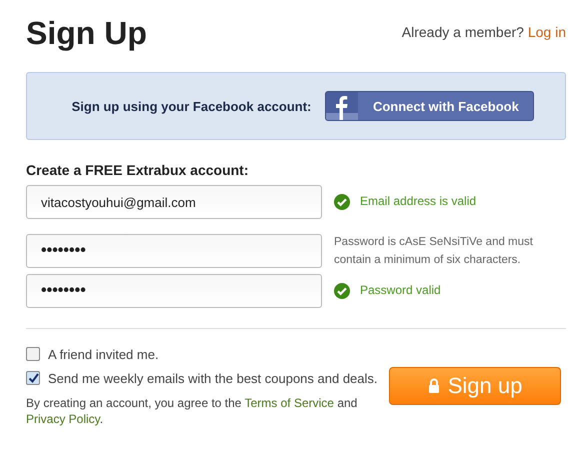 Image resolution: width=588 pixels, height=450 pixels. What do you see at coordinates (289, 403) in the screenshot?
I see `terms-link: Terms of Service` at bounding box center [289, 403].